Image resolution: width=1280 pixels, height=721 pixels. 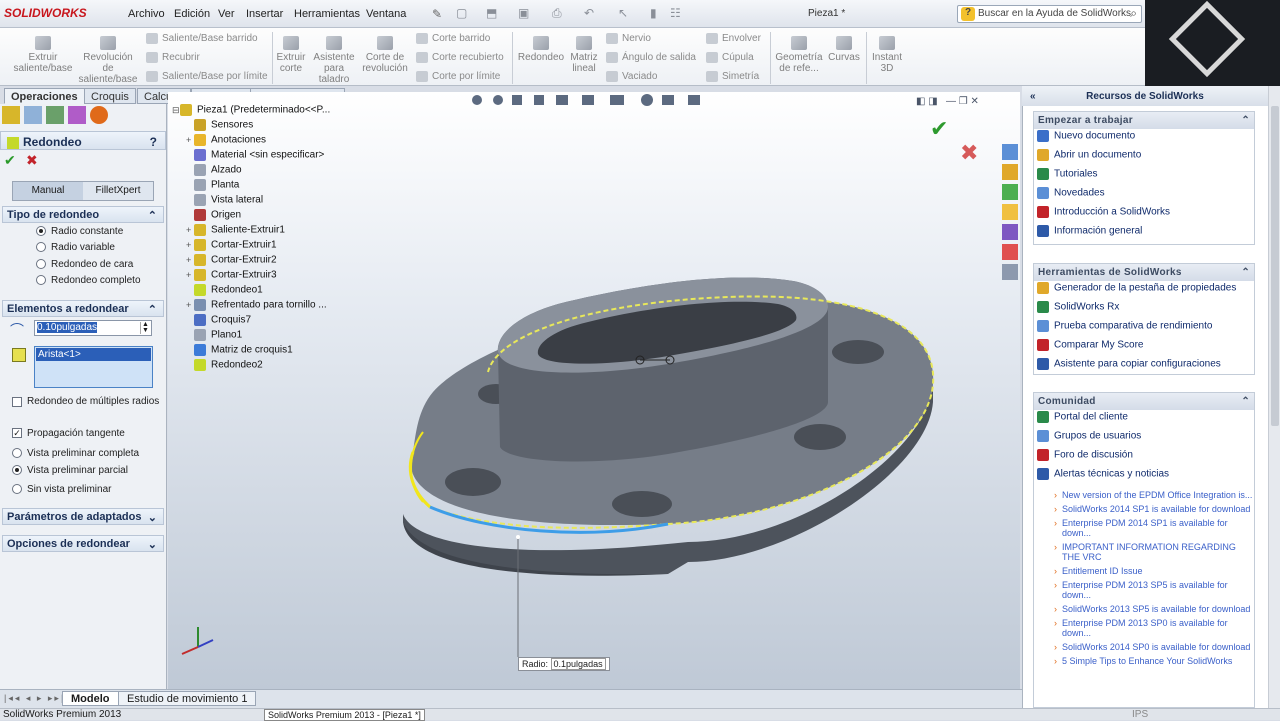 I want to click on hole-wizard-button: Asistente para taladro, so click(x=334, y=60).